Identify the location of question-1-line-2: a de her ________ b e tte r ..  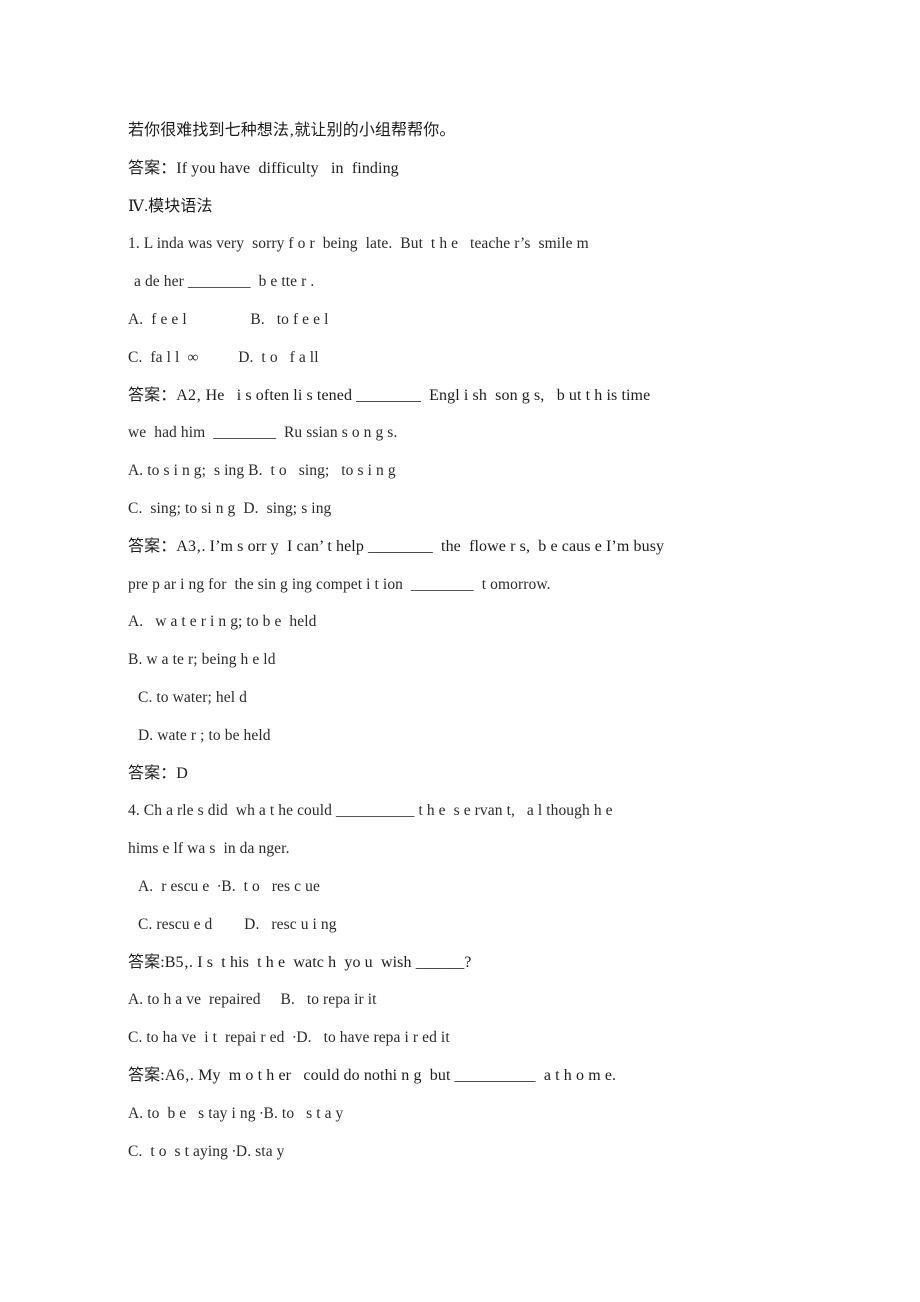
(224, 282).